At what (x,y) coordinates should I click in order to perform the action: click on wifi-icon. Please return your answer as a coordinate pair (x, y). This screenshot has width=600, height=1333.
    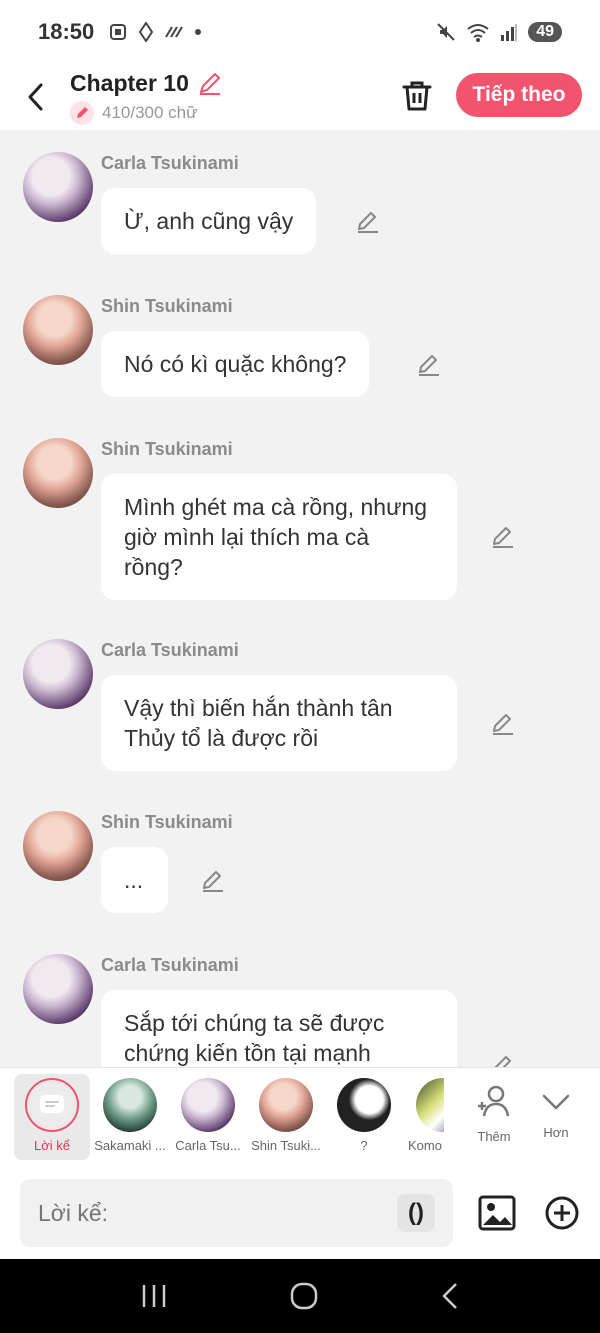
    Looking at the image, I should click on (478, 33).